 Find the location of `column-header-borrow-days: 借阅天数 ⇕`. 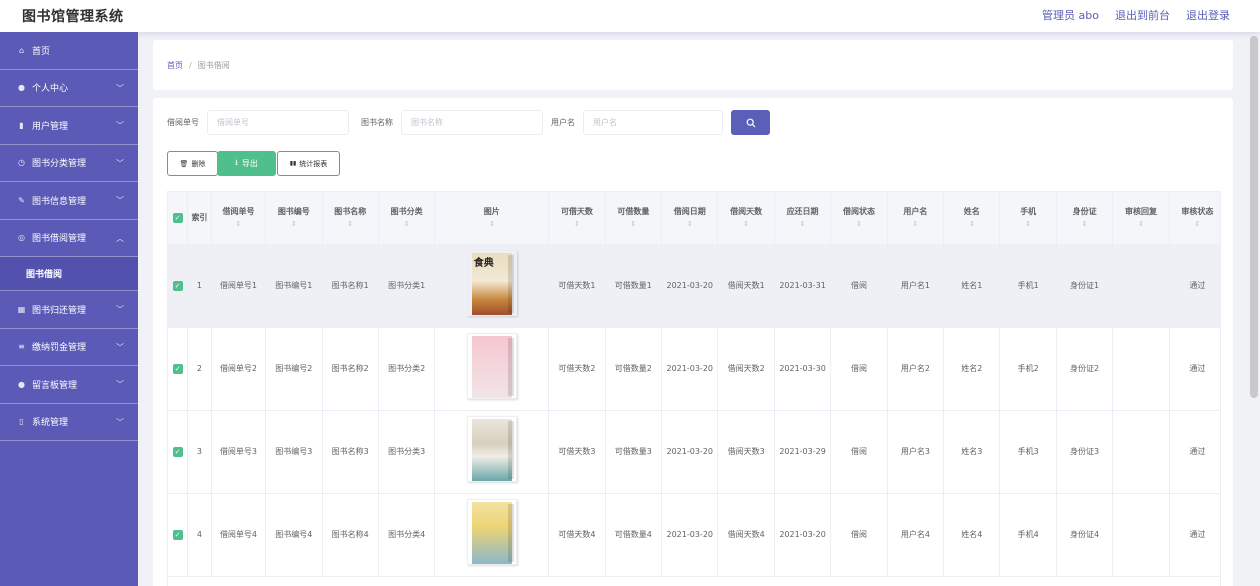

column-header-borrow-days: 借阅天数 ⇕ is located at coordinates (746, 218).